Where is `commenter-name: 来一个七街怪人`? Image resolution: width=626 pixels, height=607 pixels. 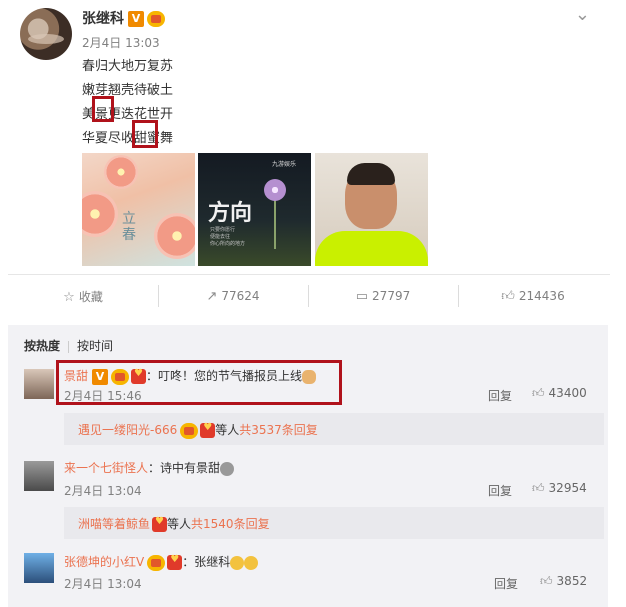
commenter-name: 来一个七街怪人 is located at coordinates (106, 468).